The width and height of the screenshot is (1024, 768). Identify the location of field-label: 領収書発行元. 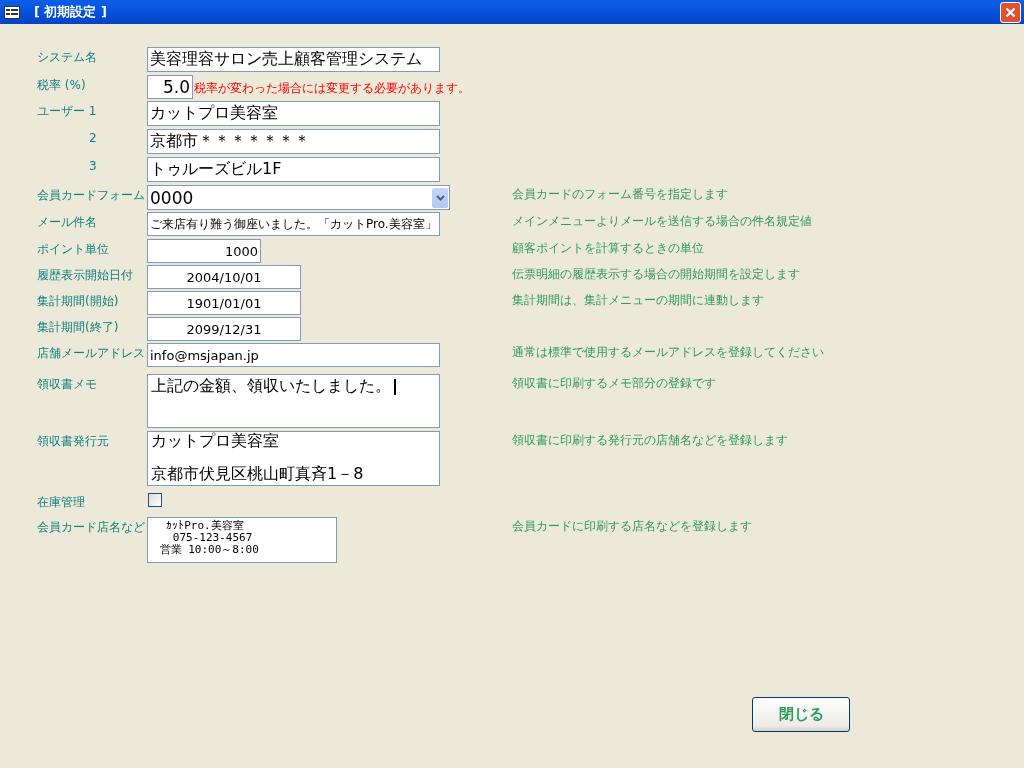
(73, 441).